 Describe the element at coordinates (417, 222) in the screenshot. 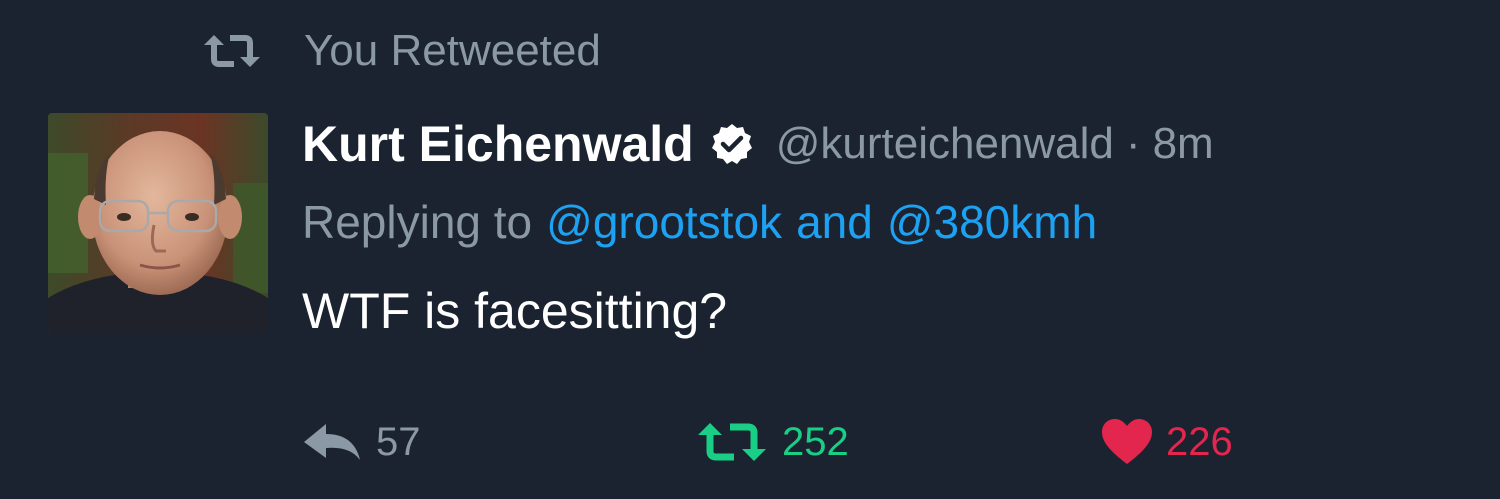

I see `reply-prefix: Replying to` at that location.